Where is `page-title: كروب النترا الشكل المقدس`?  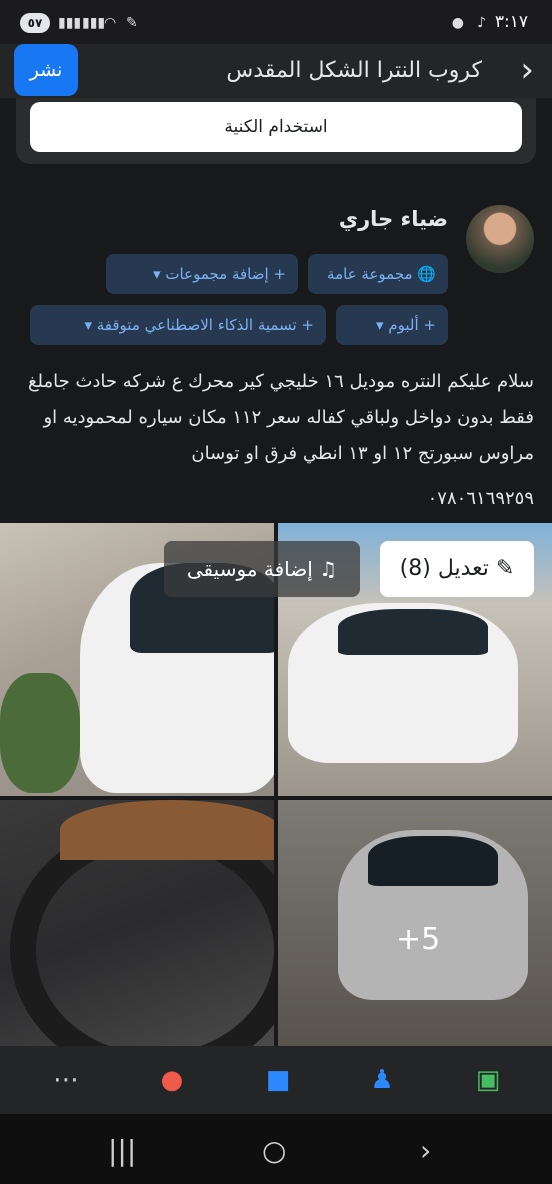 page-title: كروب النترا الشكل المقدس is located at coordinates (354, 70).